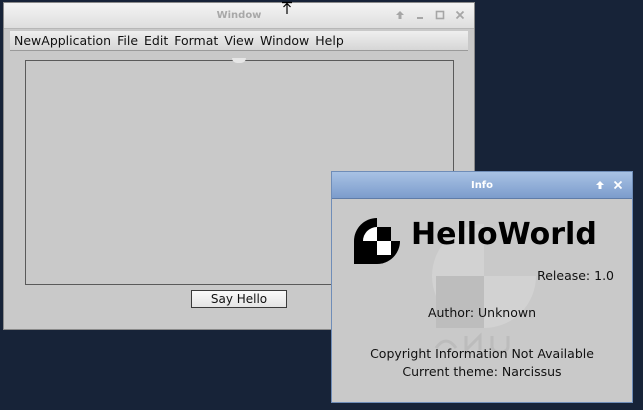 The height and width of the screenshot is (410, 643). I want to click on main-window-controls, so click(430, 15).